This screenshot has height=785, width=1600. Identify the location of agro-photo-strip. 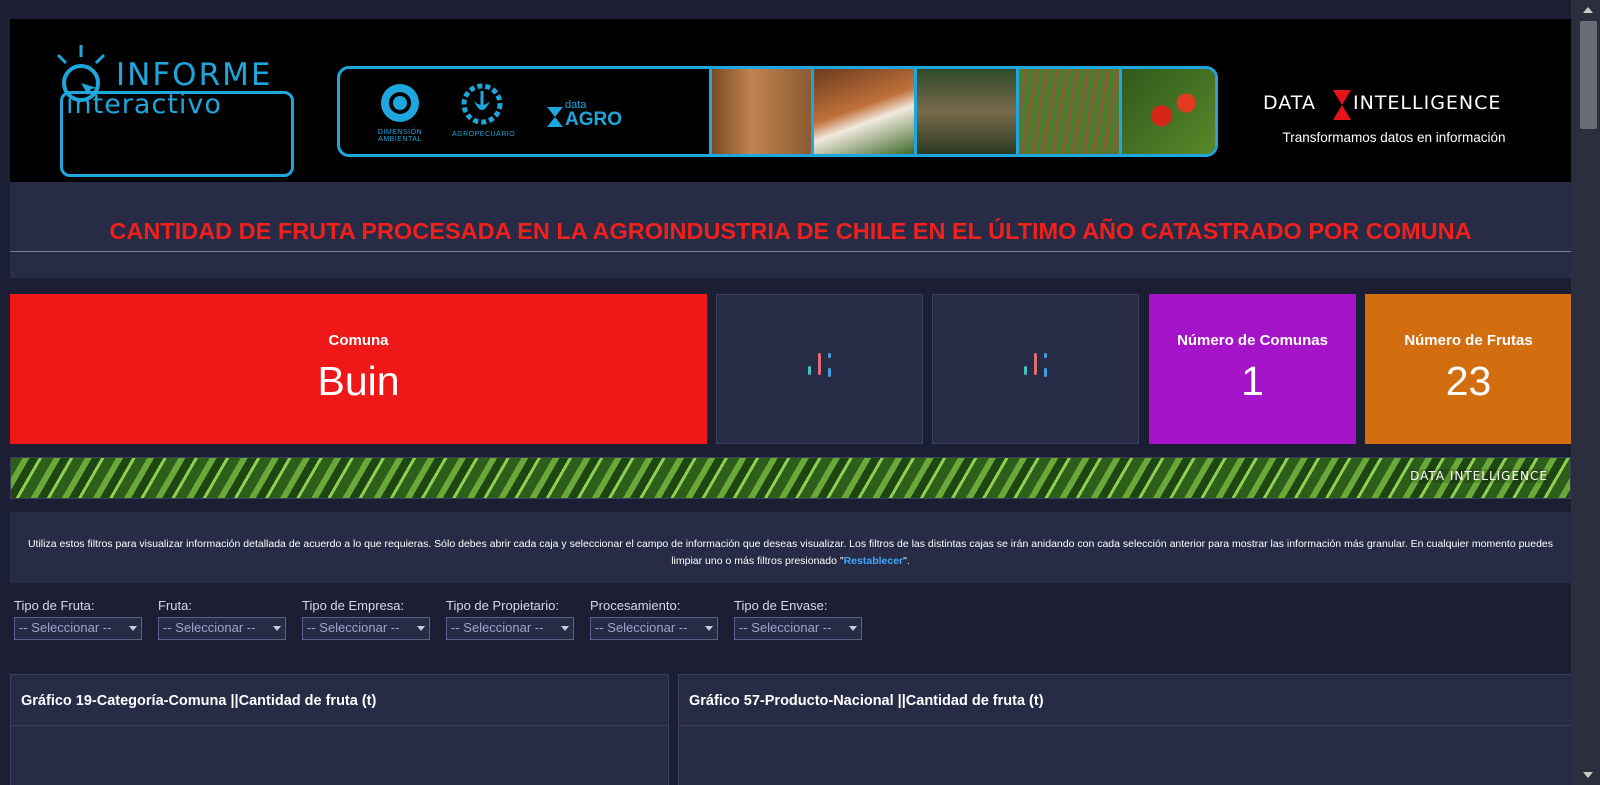
(962, 111).